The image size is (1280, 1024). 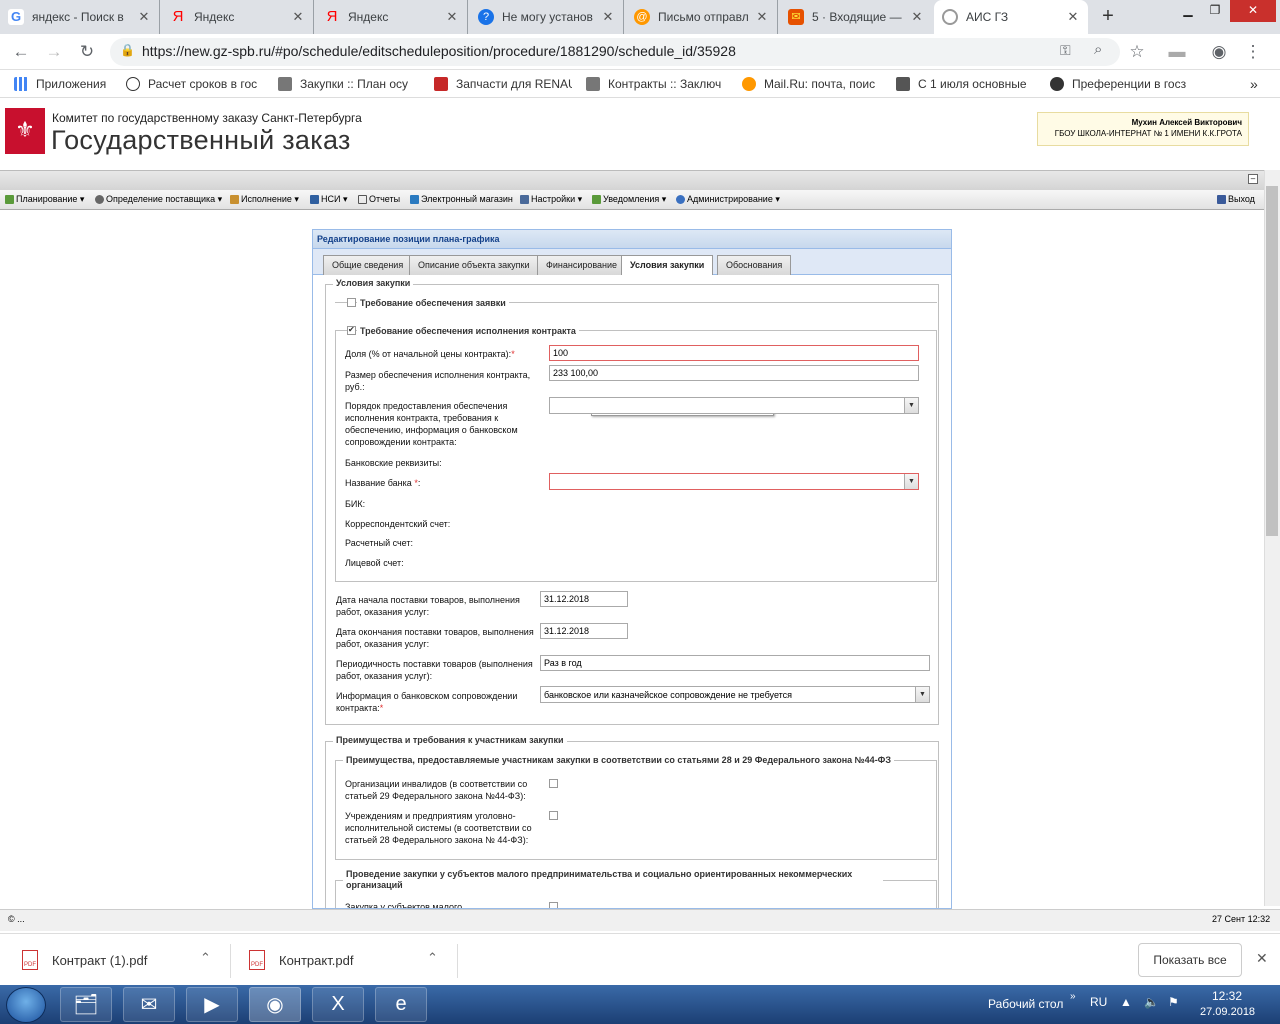 I want to click on penal-orgs-checkbox, so click(x=553, y=815).